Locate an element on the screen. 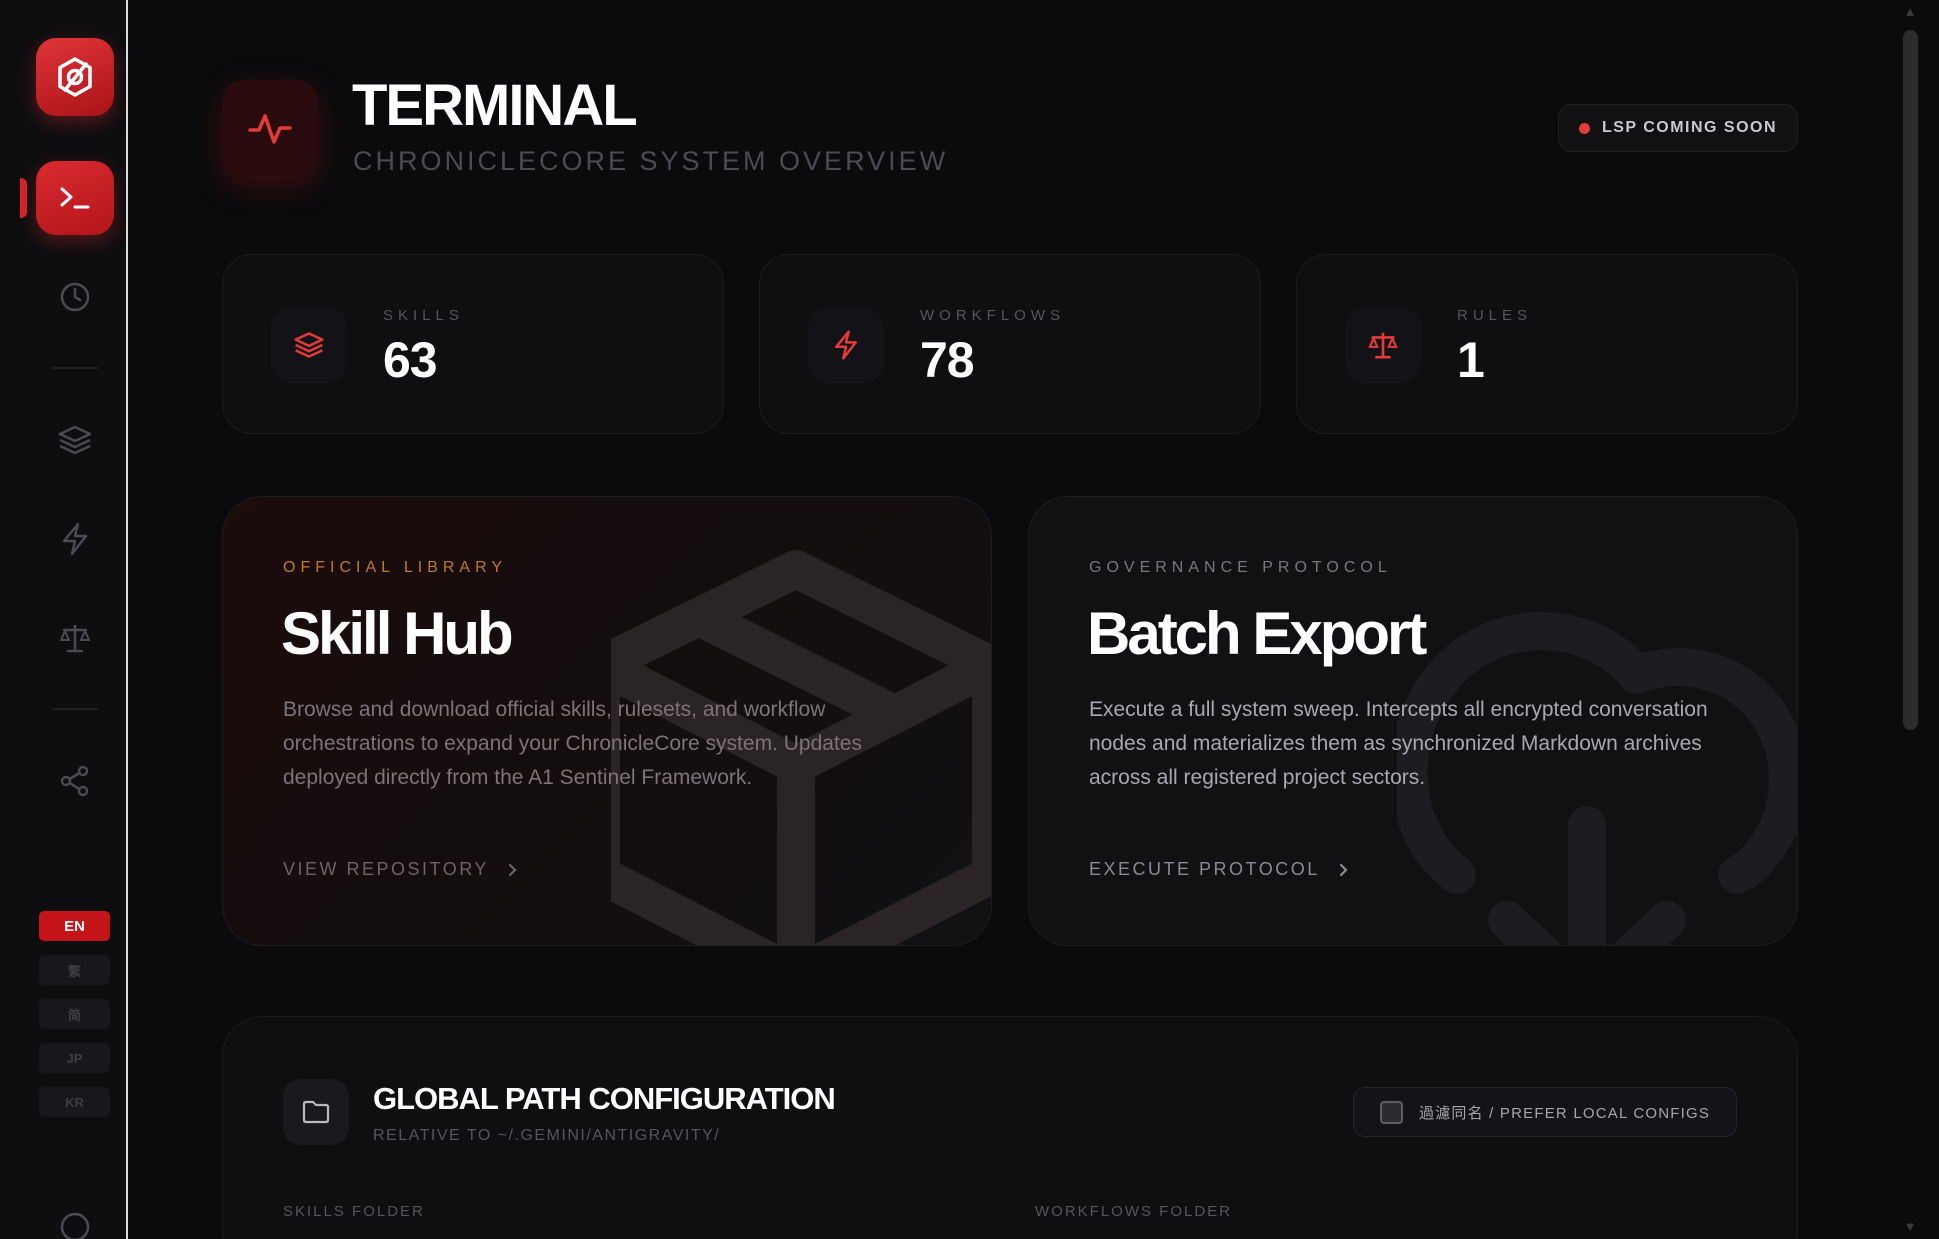 This screenshot has width=1939, height=1239. card-title: Skill Hub is located at coordinates (397, 633).